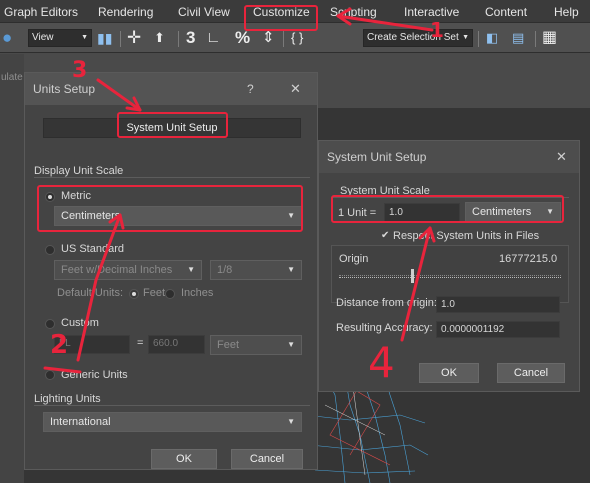 This screenshot has height=483, width=590. What do you see at coordinates (204, 12) in the screenshot?
I see `menu-civil-view: Civil View` at bounding box center [204, 12].